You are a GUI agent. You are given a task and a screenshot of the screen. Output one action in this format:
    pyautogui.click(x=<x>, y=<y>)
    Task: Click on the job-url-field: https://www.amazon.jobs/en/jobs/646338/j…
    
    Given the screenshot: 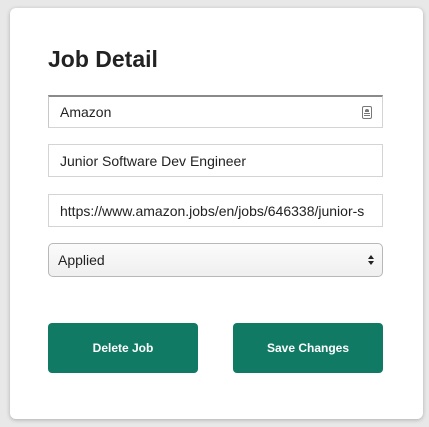 What is the action you would take?
    pyautogui.click(x=215, y=210)
    